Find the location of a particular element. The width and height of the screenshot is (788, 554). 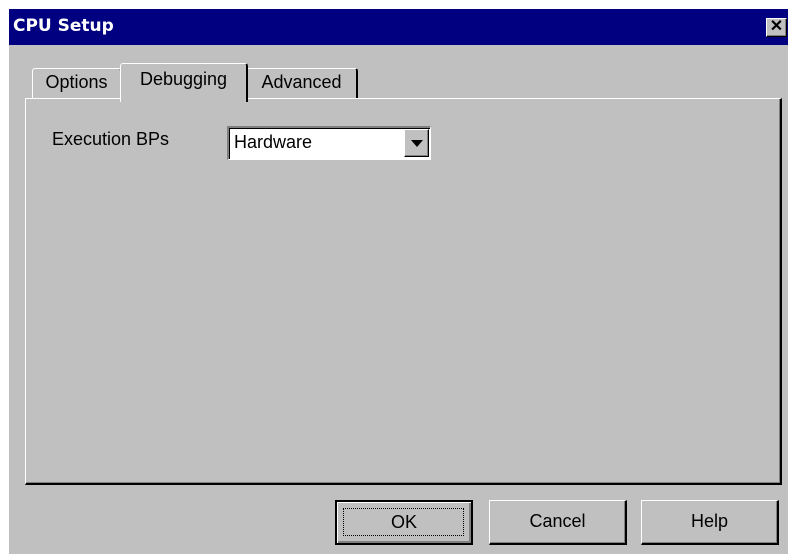

tab-debugging-label: Debugging is located at coordinates (183, 79).